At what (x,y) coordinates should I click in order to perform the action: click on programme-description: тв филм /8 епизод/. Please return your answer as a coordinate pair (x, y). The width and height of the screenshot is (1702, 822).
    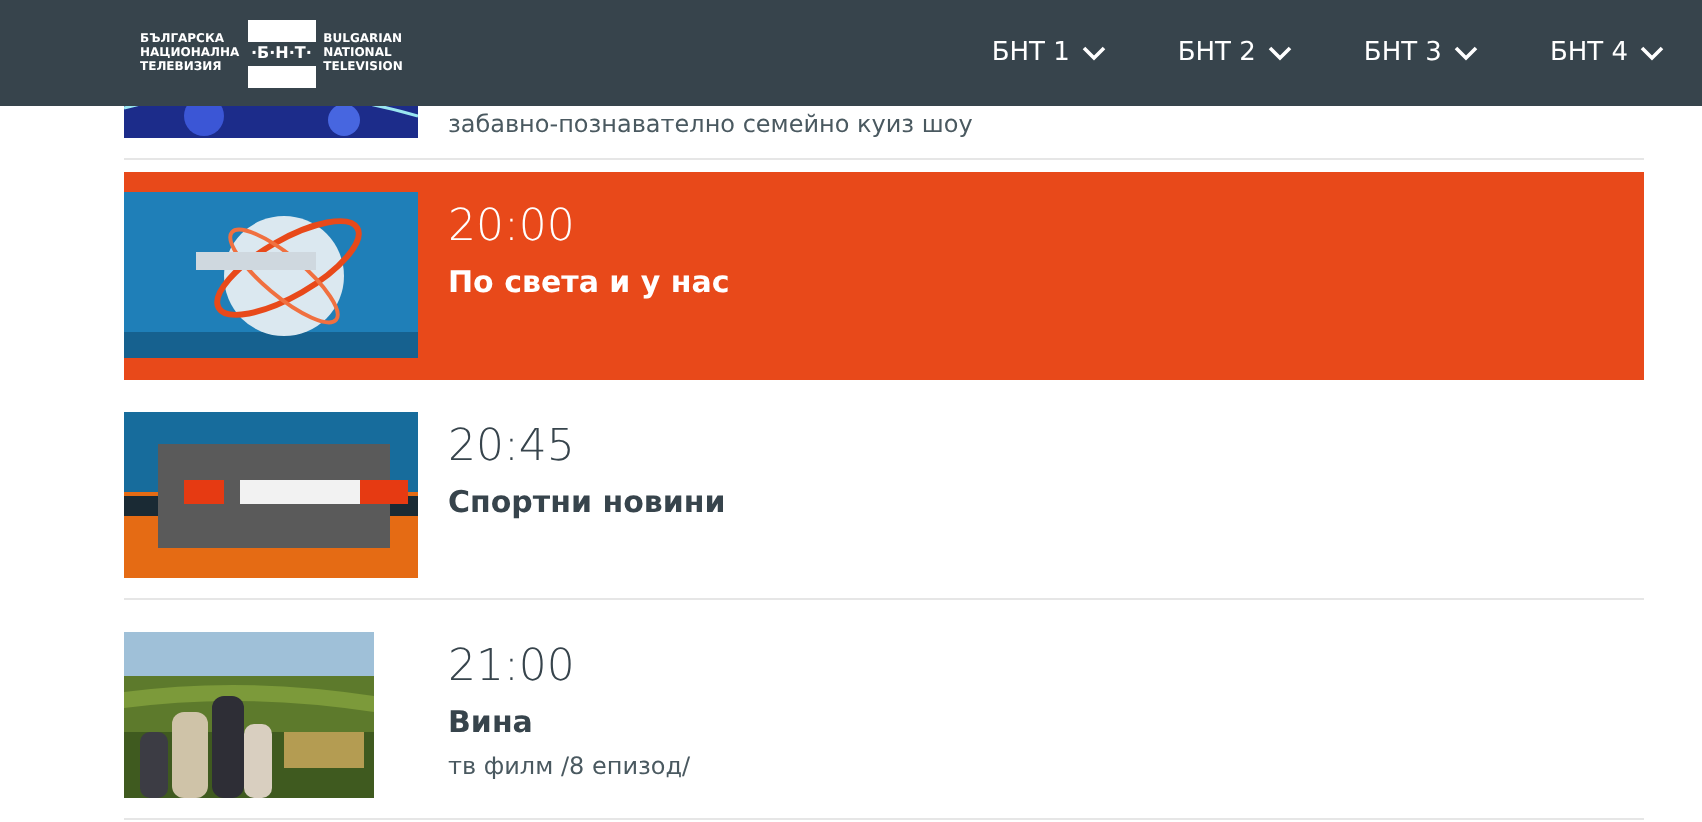
    Looking at the image, I should click on (569, 767).